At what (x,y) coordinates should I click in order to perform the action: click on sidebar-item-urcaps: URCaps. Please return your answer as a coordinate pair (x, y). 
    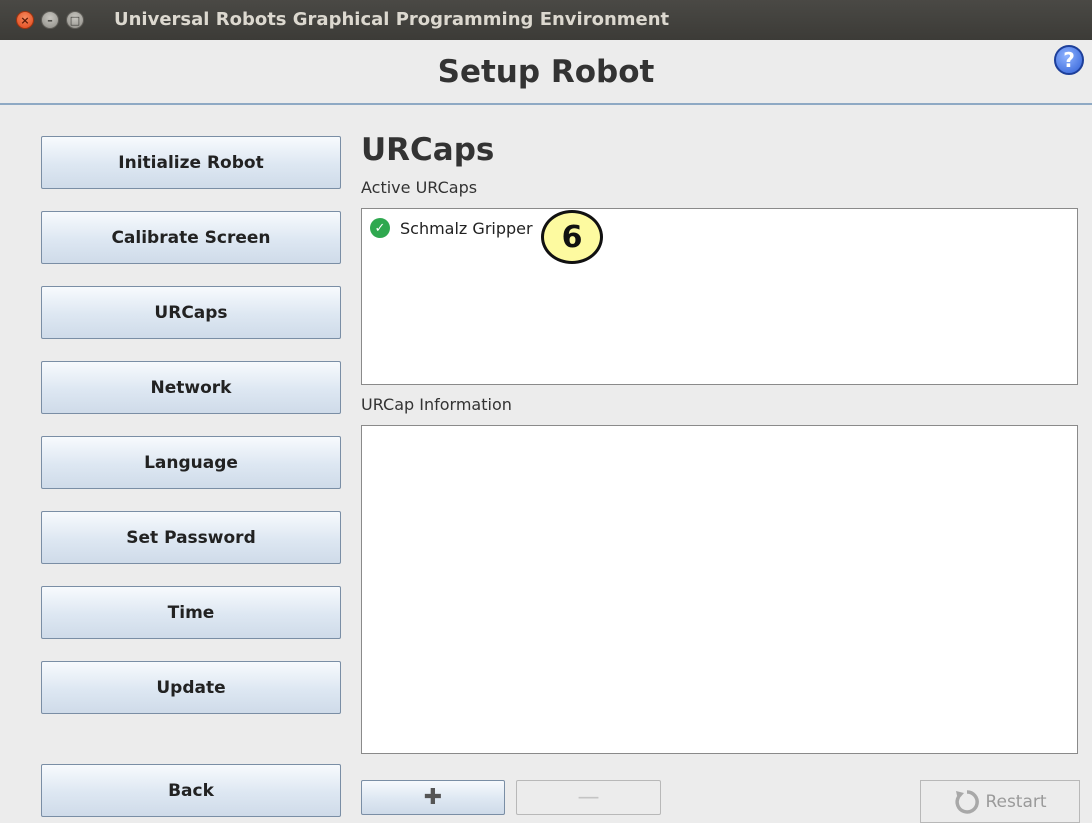
    Looking at the image, I should click on (191, 312).